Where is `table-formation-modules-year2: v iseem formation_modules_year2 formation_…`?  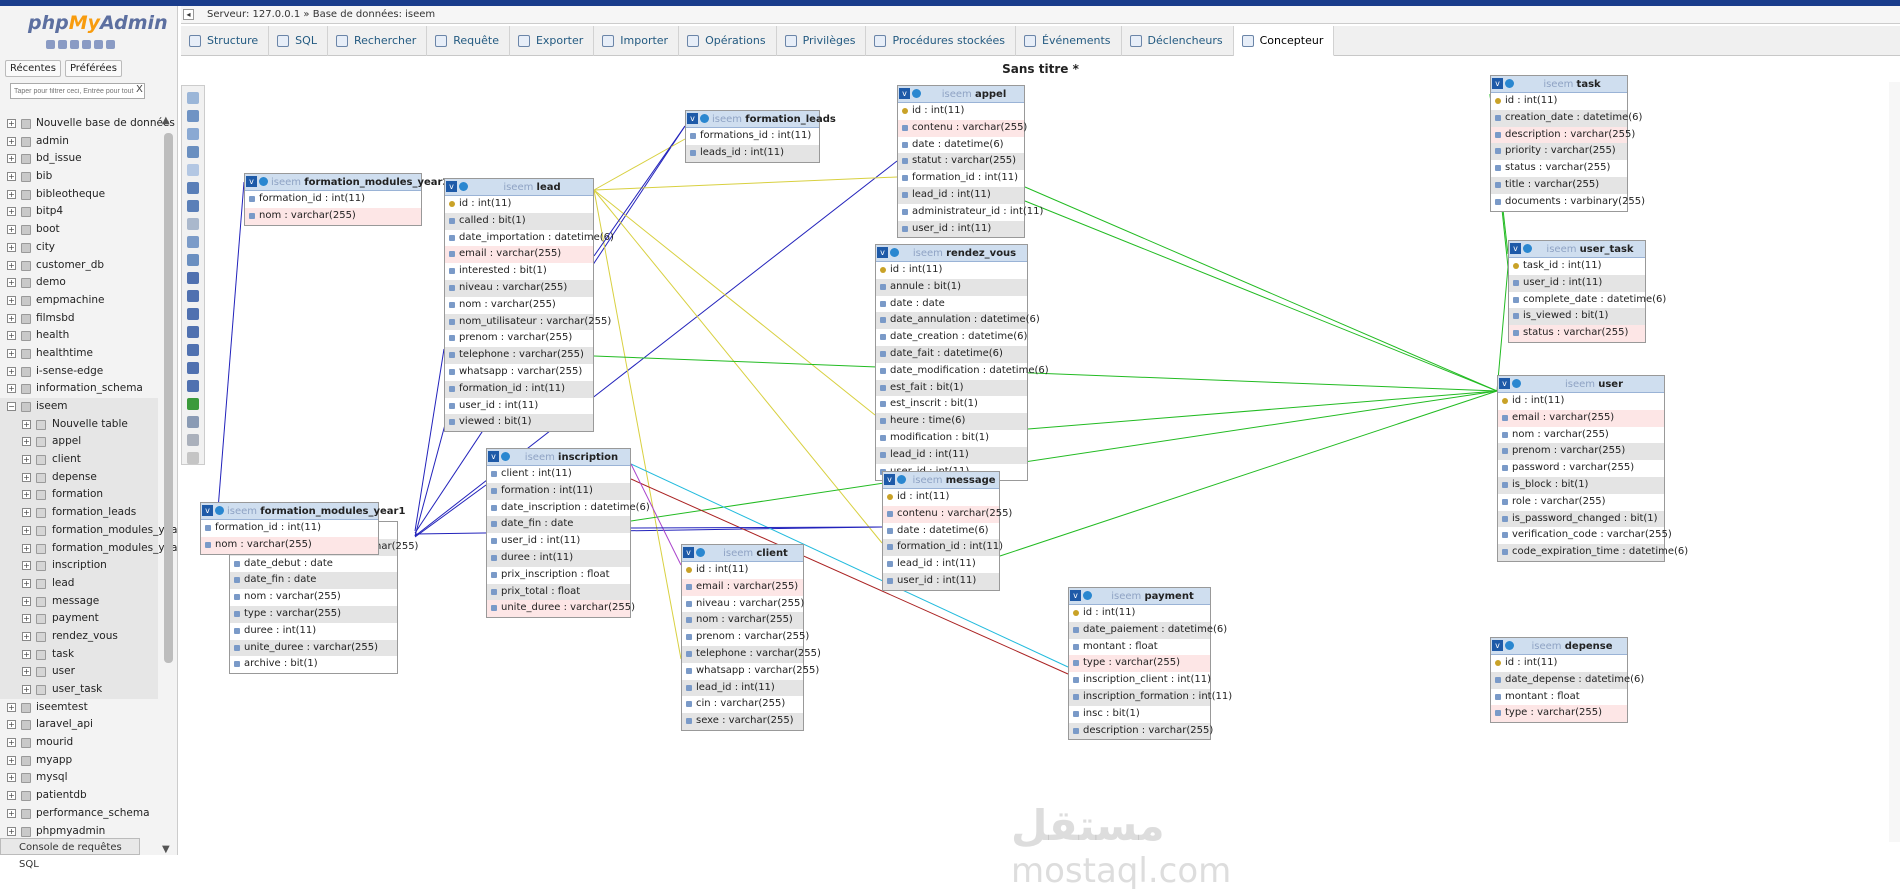 table-formation-modules-year2: v iseem formation_modules_year2 formation_… is located at coordinates (346, 199).